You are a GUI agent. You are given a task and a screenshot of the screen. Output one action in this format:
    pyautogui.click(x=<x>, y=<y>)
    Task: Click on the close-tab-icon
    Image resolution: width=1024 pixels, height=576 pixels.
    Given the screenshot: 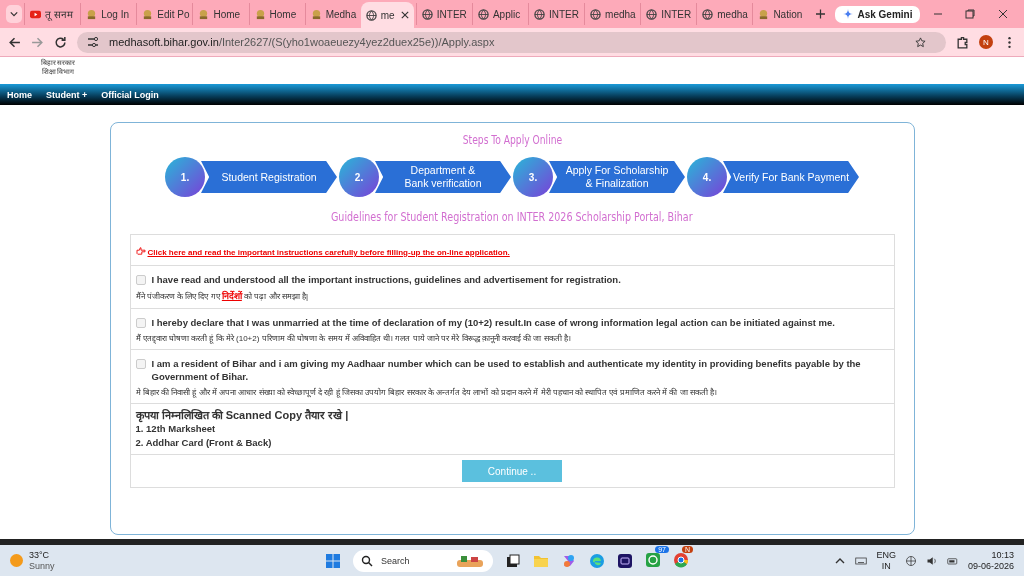 What is the action you would take?
    pyautogui.click(x=404, y=15)
    